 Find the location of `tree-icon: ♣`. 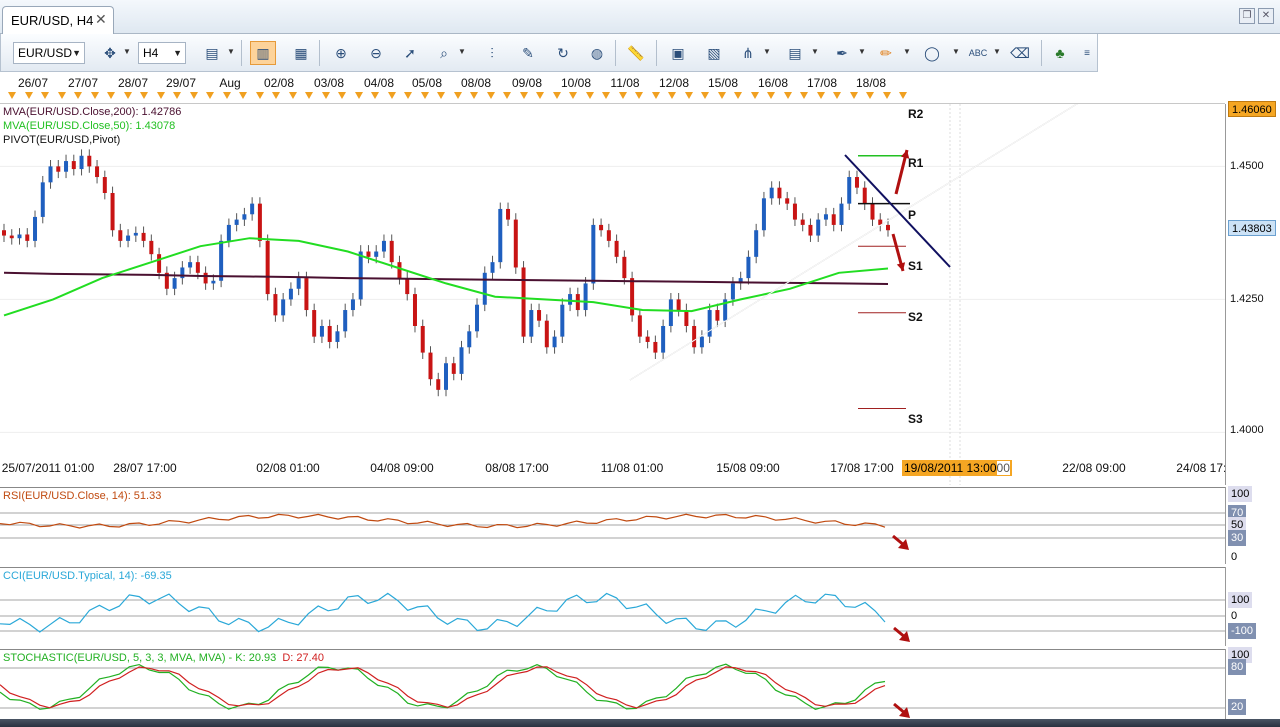

tree-icon: ♣ is located at coordinates (1060, 53).